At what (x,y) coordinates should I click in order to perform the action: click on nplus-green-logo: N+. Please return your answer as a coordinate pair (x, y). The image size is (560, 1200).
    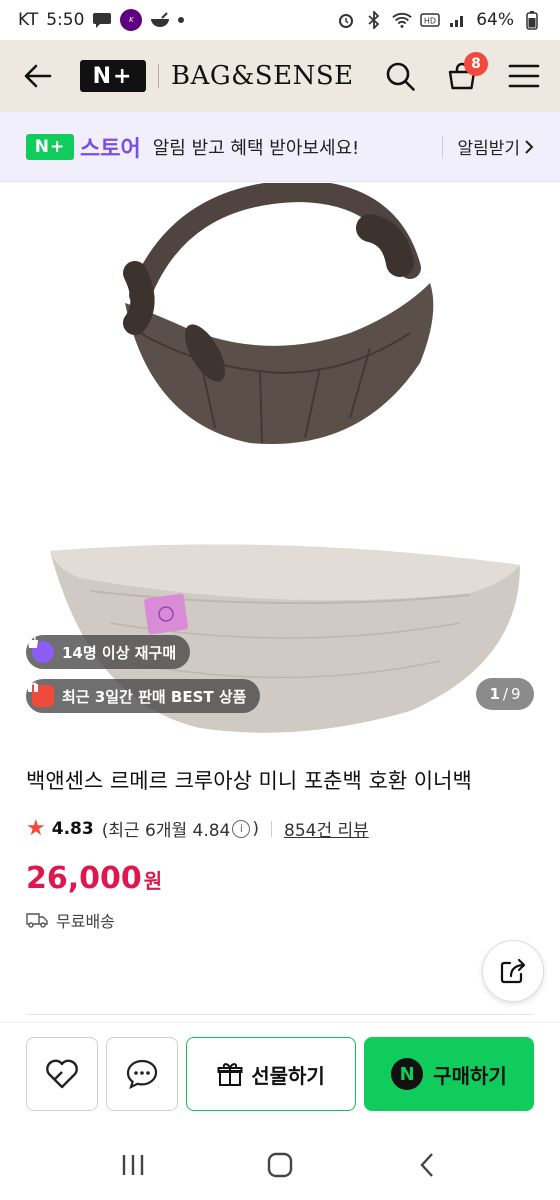
    Looking at the image, I should click on (50, 146).